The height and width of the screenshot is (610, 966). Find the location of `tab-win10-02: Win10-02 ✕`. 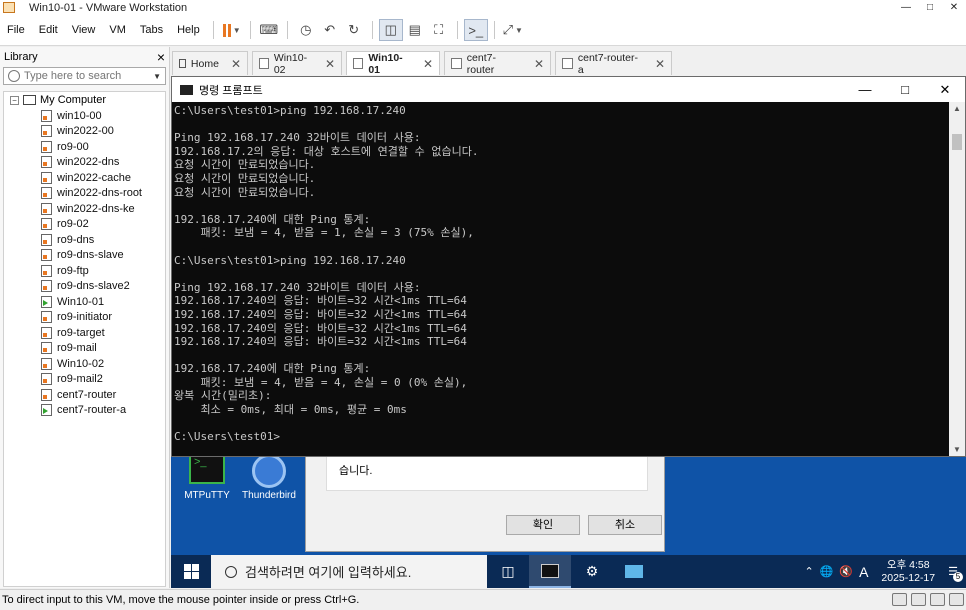

tab-win10-02: Win10-02 ✕ is located at coordinates (297, 63).